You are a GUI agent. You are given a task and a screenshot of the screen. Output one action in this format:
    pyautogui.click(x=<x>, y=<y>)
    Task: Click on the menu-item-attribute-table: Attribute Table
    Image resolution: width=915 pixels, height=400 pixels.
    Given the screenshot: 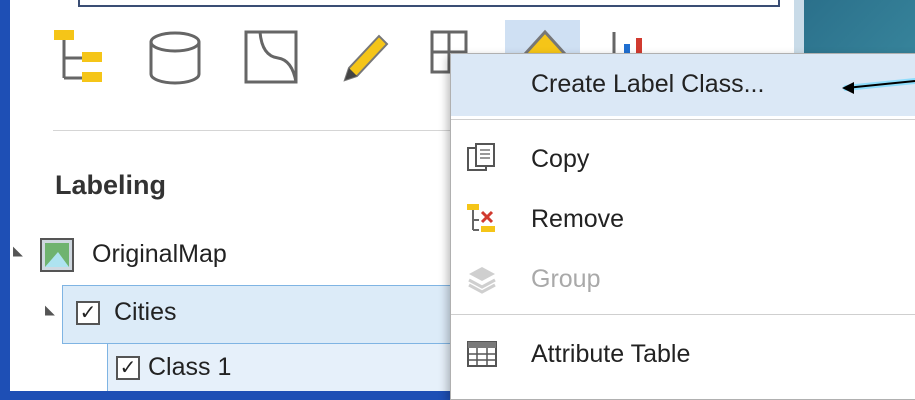 What is the action you would take?
    pyautogui.click(x=683, y=354)
    